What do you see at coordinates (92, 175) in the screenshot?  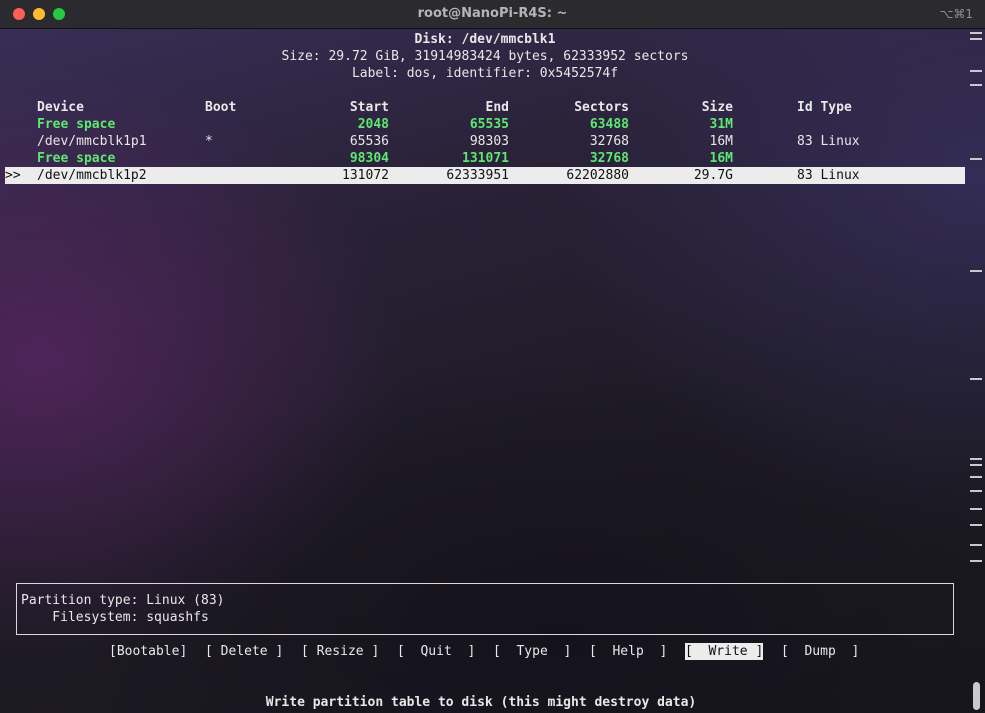 I see `row-device: /dev/mmcblk1p2` at bounding box center [92, 175].